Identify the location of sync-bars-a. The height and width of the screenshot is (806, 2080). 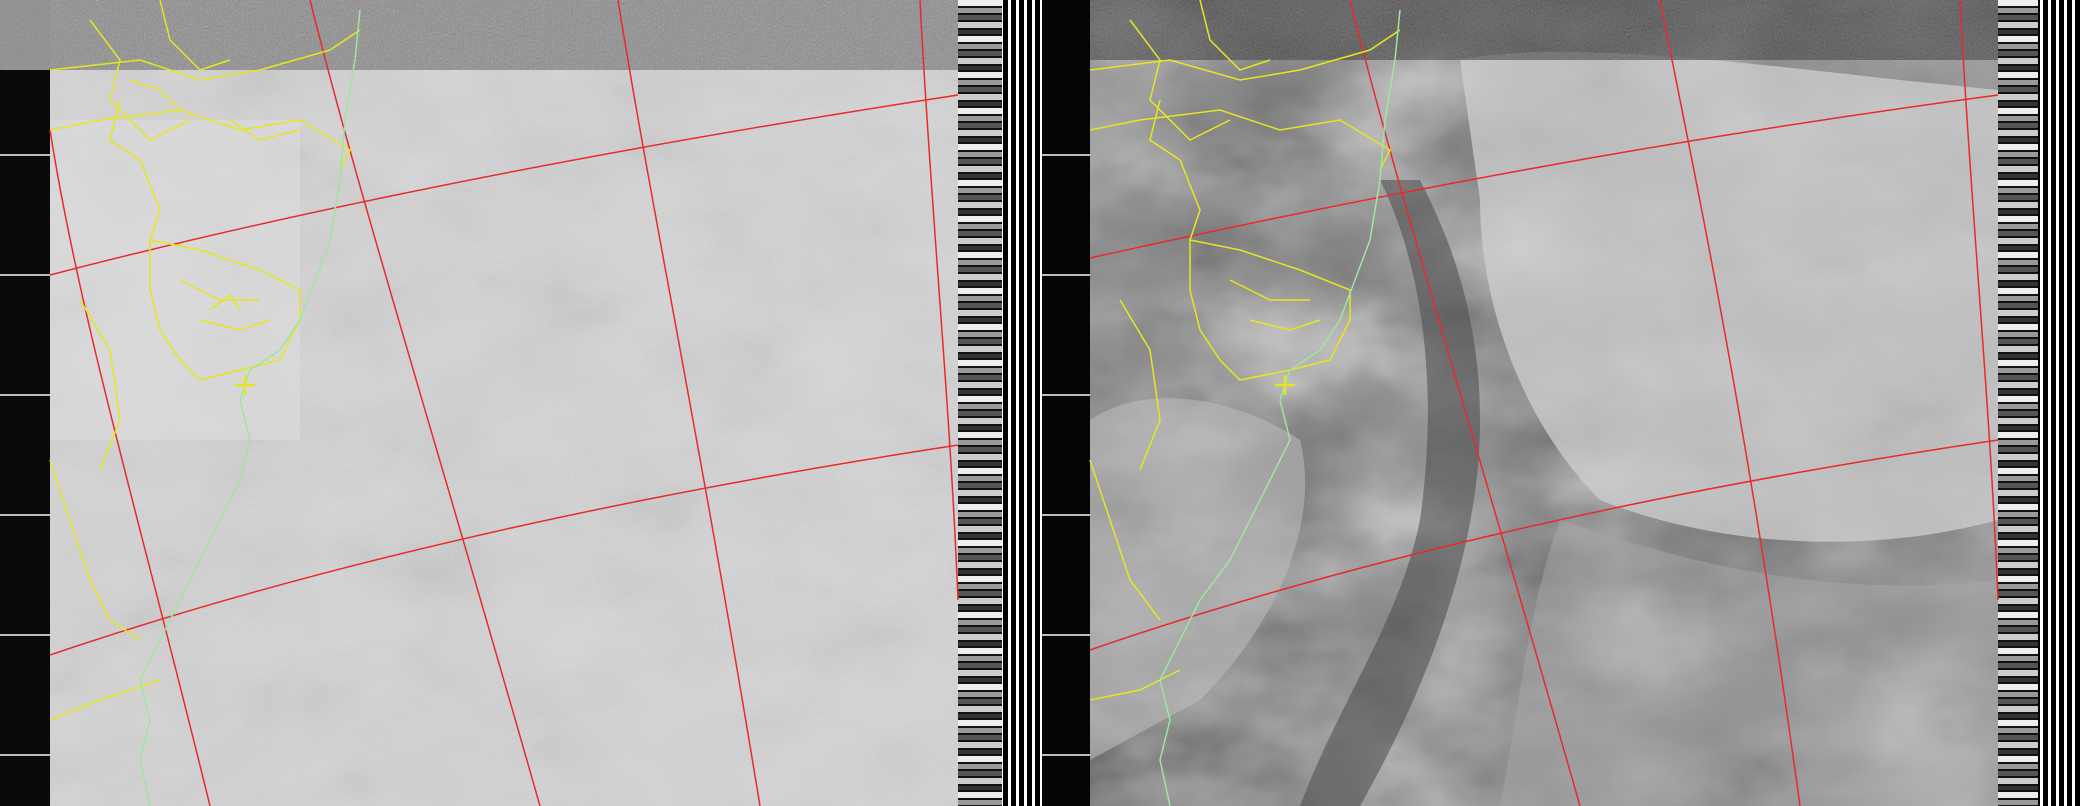
(1022, 403).